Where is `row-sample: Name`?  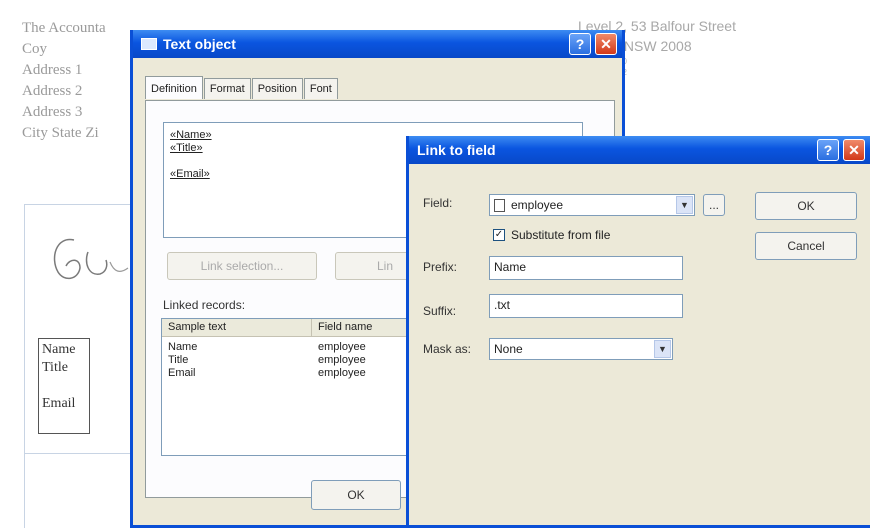 row-sample: Name is located at coordinates (183, 347).